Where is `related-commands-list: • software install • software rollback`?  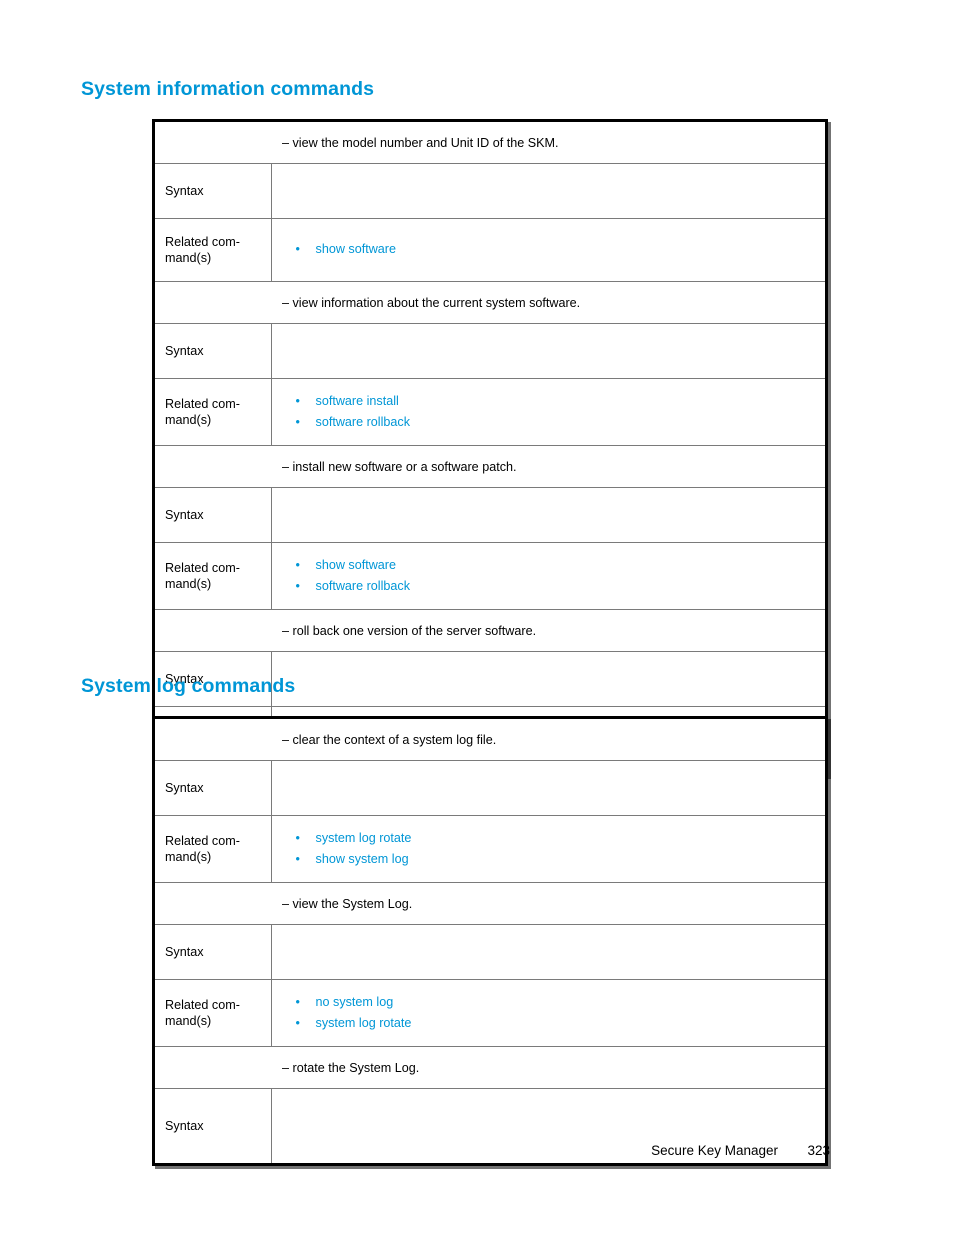
related-commands-list: • software install • software rollback is located at coordinates (548, 412).